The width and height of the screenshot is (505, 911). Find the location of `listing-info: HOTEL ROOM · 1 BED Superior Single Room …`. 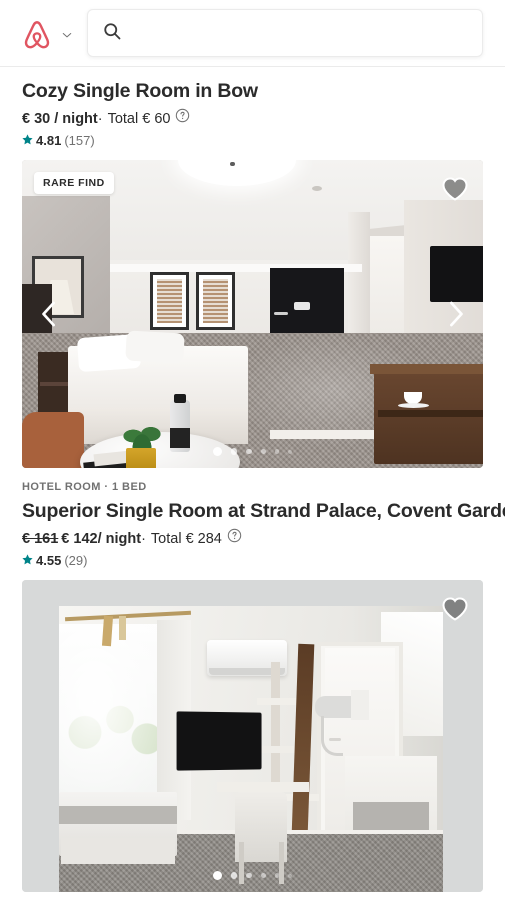

listing-info: HOTEL ROOM · 1 BED Superior Single Room … is located at coordinates (252, 524).